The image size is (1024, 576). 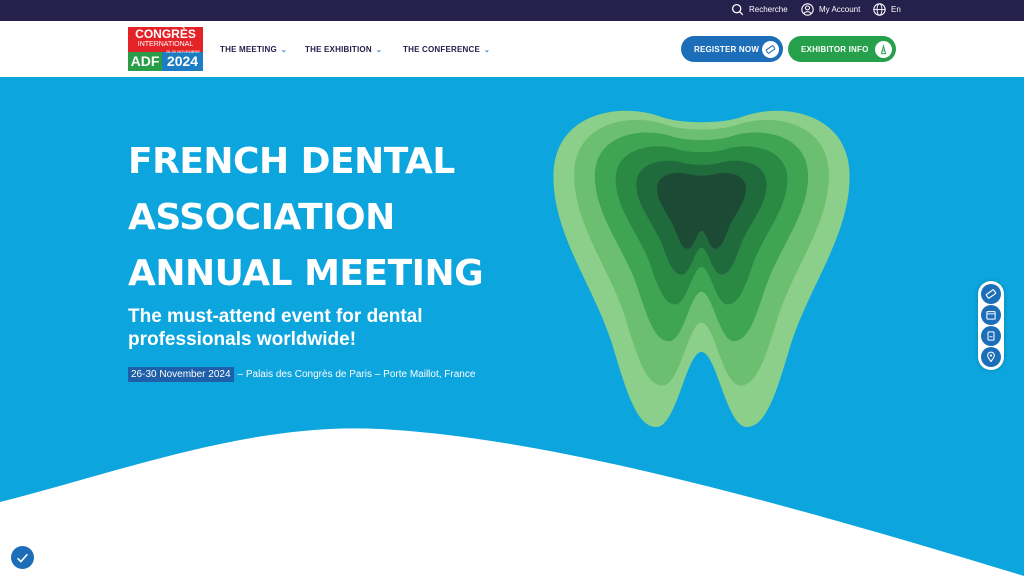 I want to click on logo-year: 2024, so click(x=182, y=61).